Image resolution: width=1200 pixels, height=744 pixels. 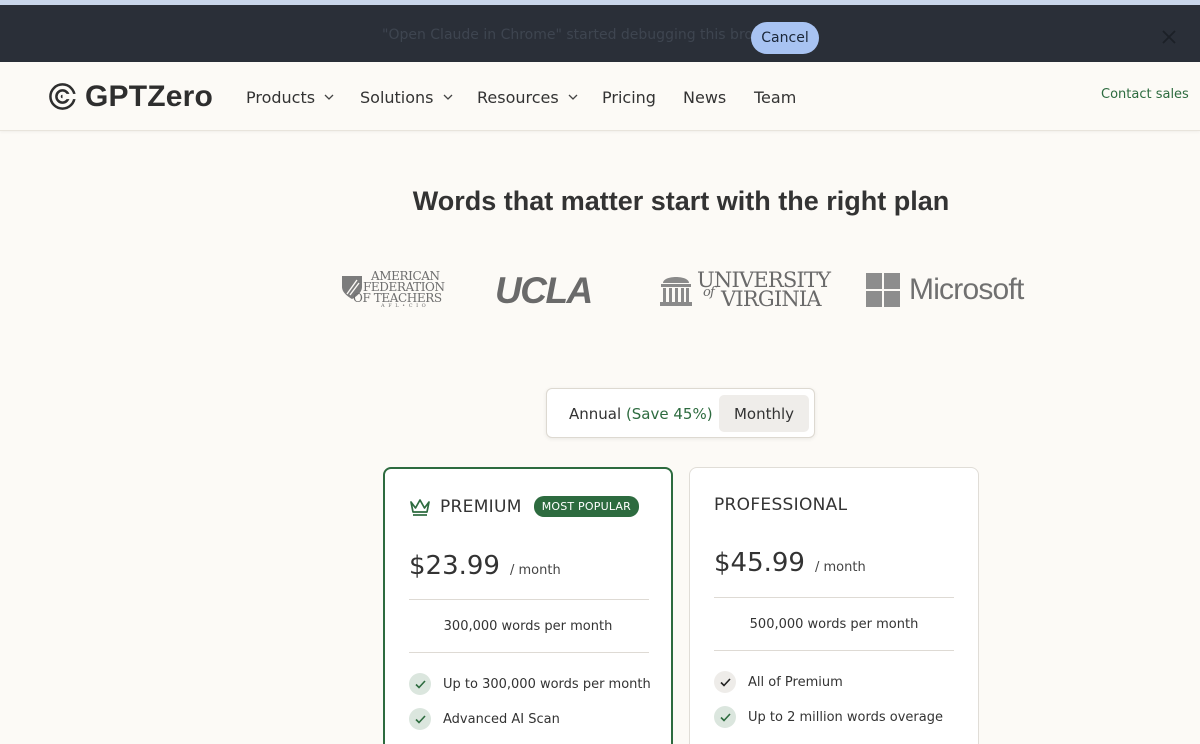 What do you see at coordinates (518, 97) in the screenshot?
I see `nav-resources-label: Resources` at bounding box center [518, 97].